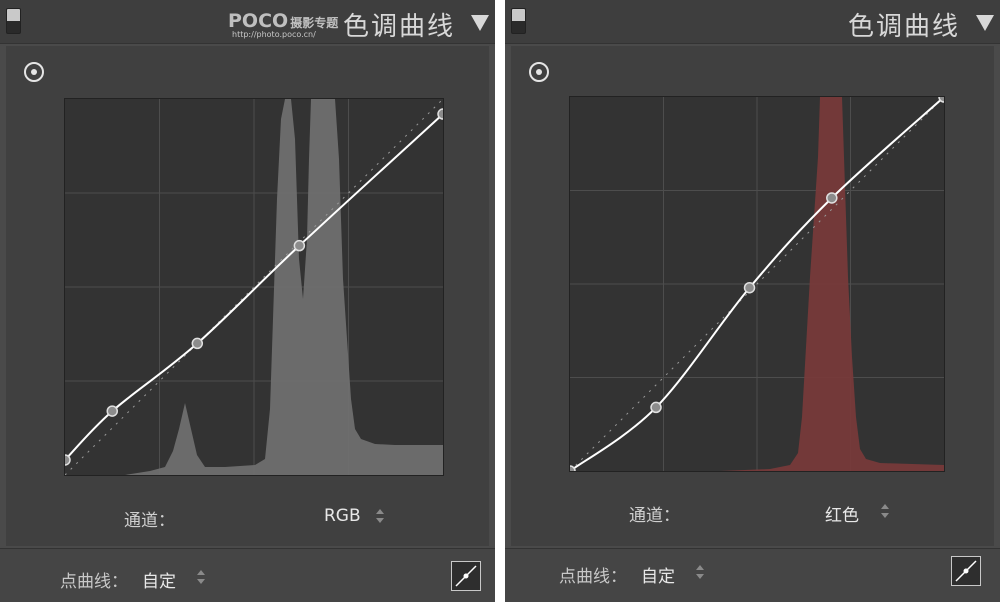 The image size is (1000, 602). I want to click on watermark-url: http://photo.poco.cn/, so click(274, 34).